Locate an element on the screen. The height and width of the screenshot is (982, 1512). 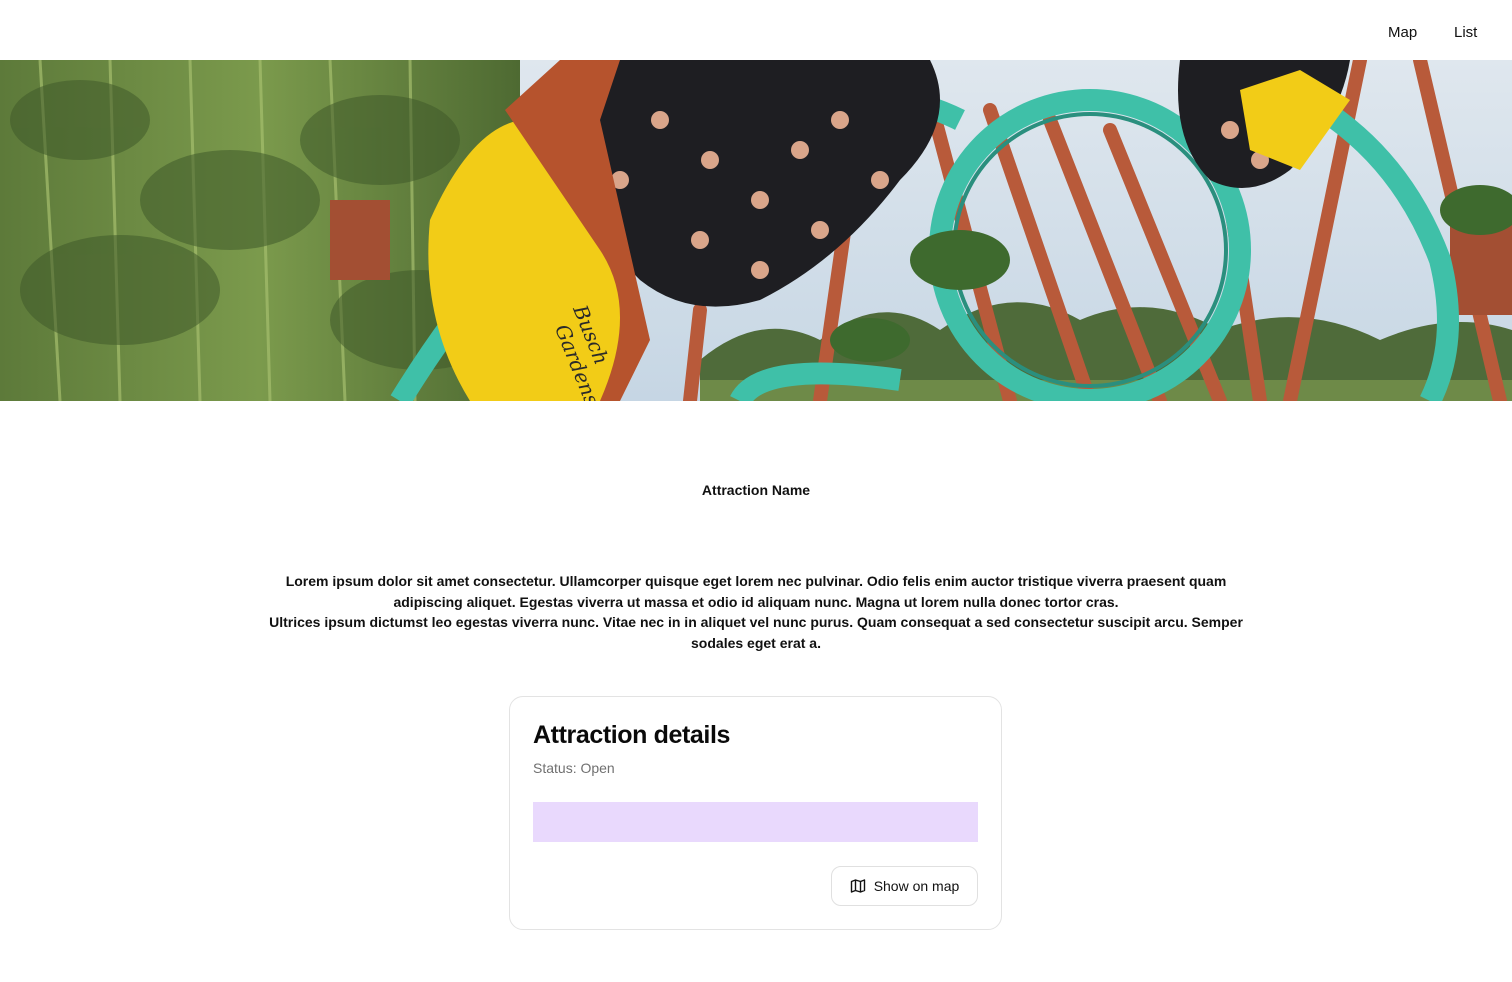
nav-list-link: List is located at coordinates (1465, 32).